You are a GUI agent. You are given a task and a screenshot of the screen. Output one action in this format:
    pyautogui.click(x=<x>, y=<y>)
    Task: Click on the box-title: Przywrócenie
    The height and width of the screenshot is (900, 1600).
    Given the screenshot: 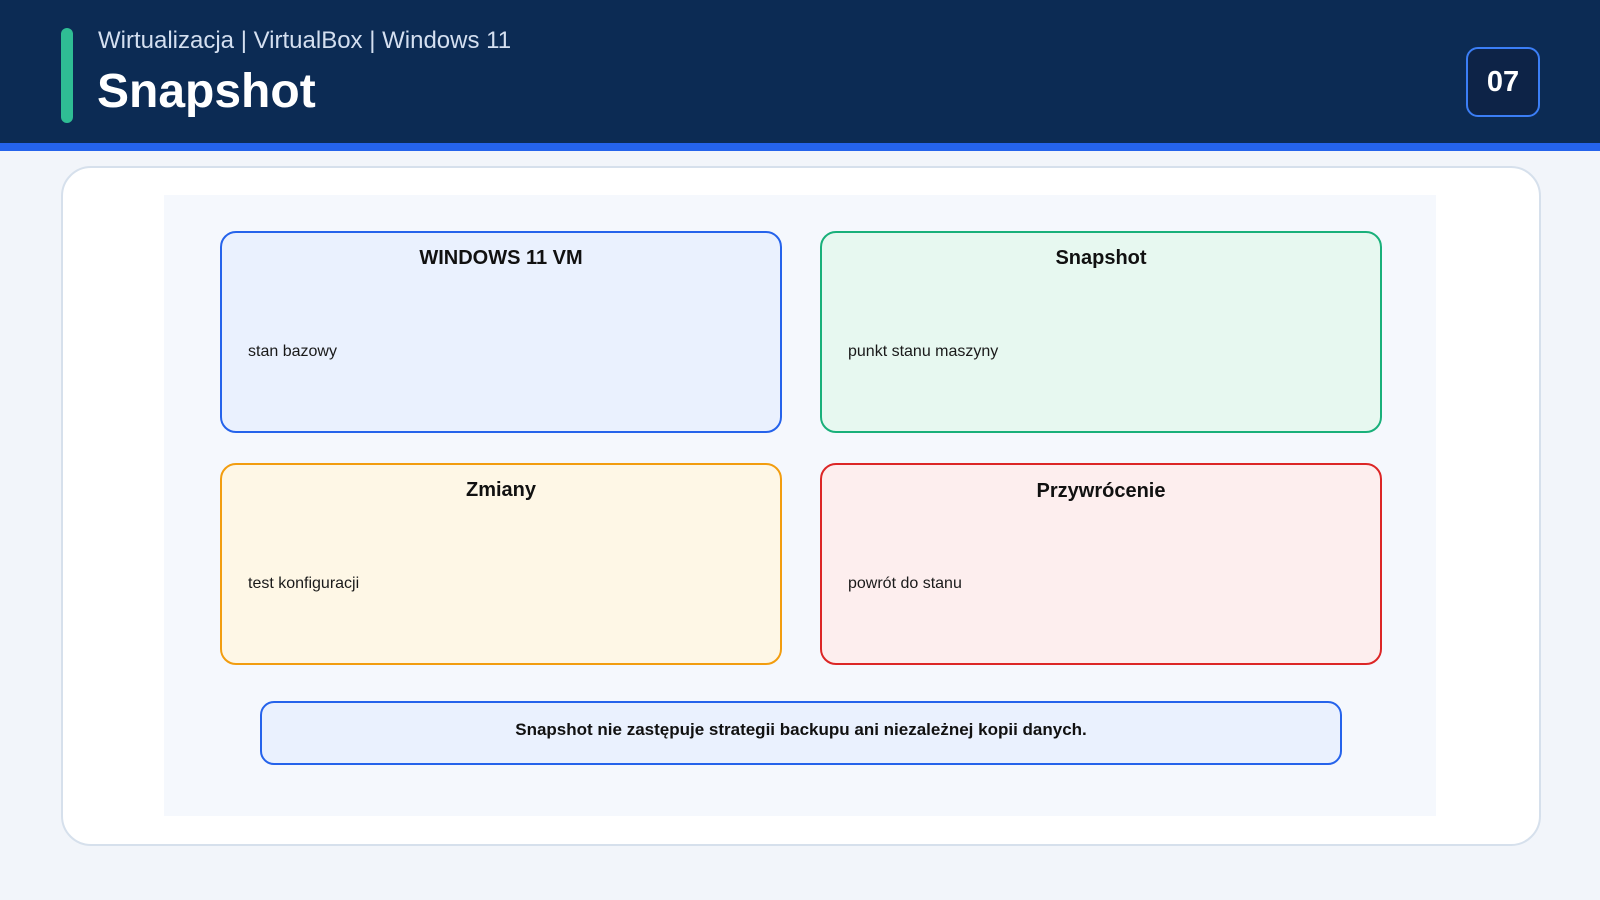 What is the action you would take?
    pyautogui.click(x=1101, y=491)
    